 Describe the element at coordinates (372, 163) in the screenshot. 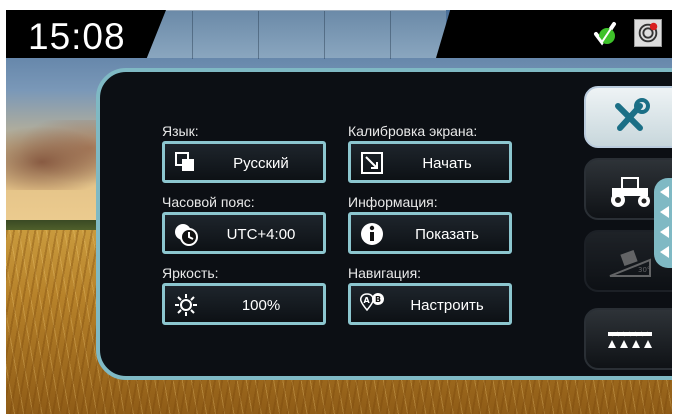

I see `calibrate-icon` at that location.